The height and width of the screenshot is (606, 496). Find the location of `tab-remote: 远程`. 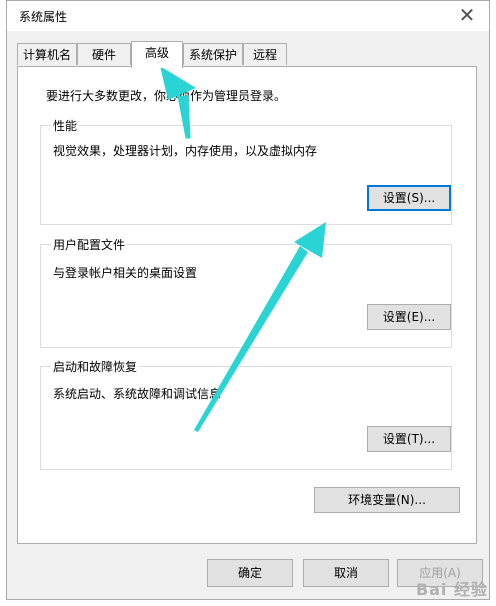

tab-remote: 远程 is located at coordinates (265, 54).